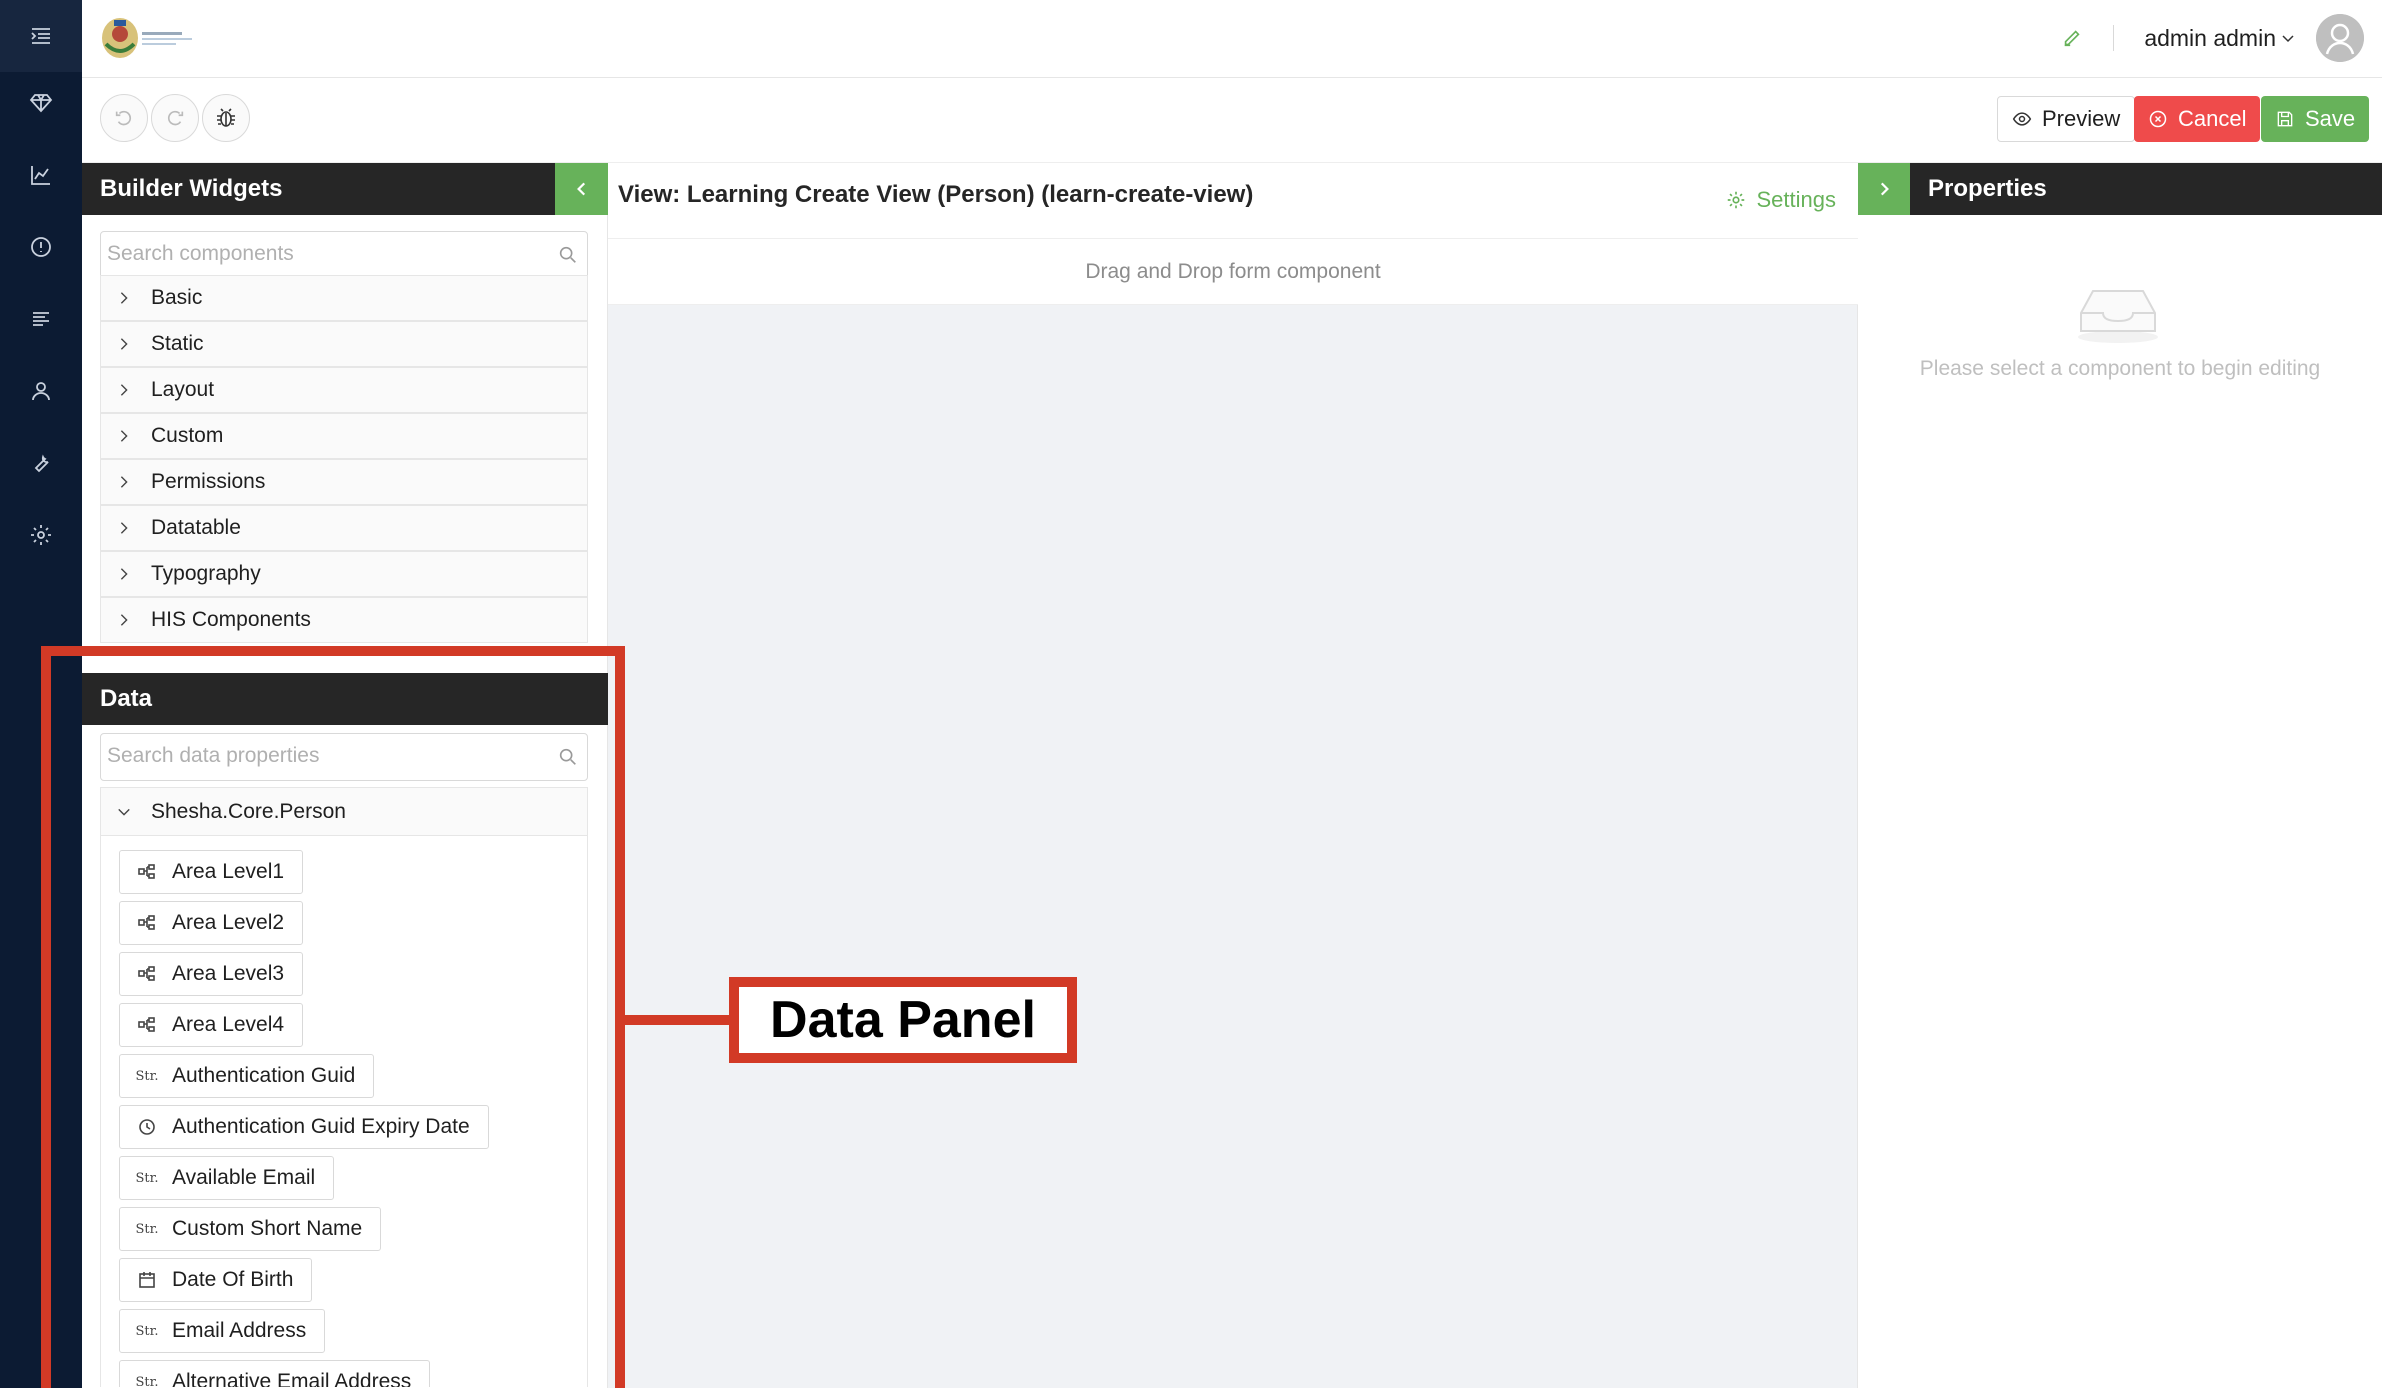 The image size is (2382, 1388). Describe the element at coordinates (41, 103) in the screenshot. I see `diamond-icon` at that location.